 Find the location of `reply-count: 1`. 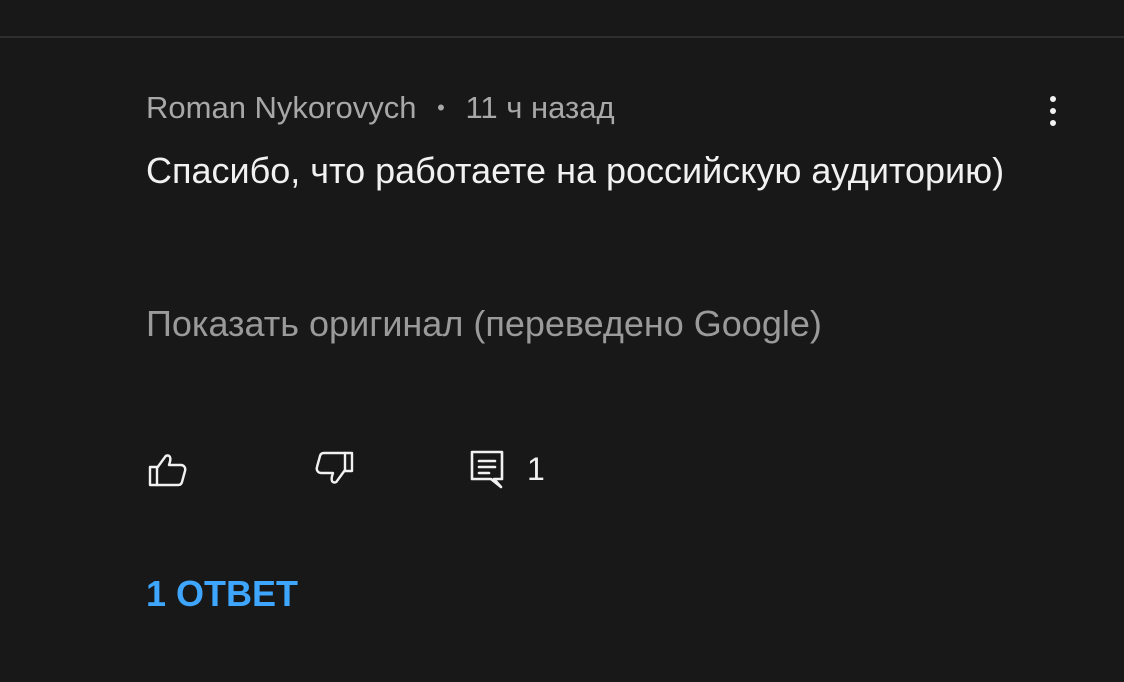

reply-count: 1 is located at coordinates (536, 469).